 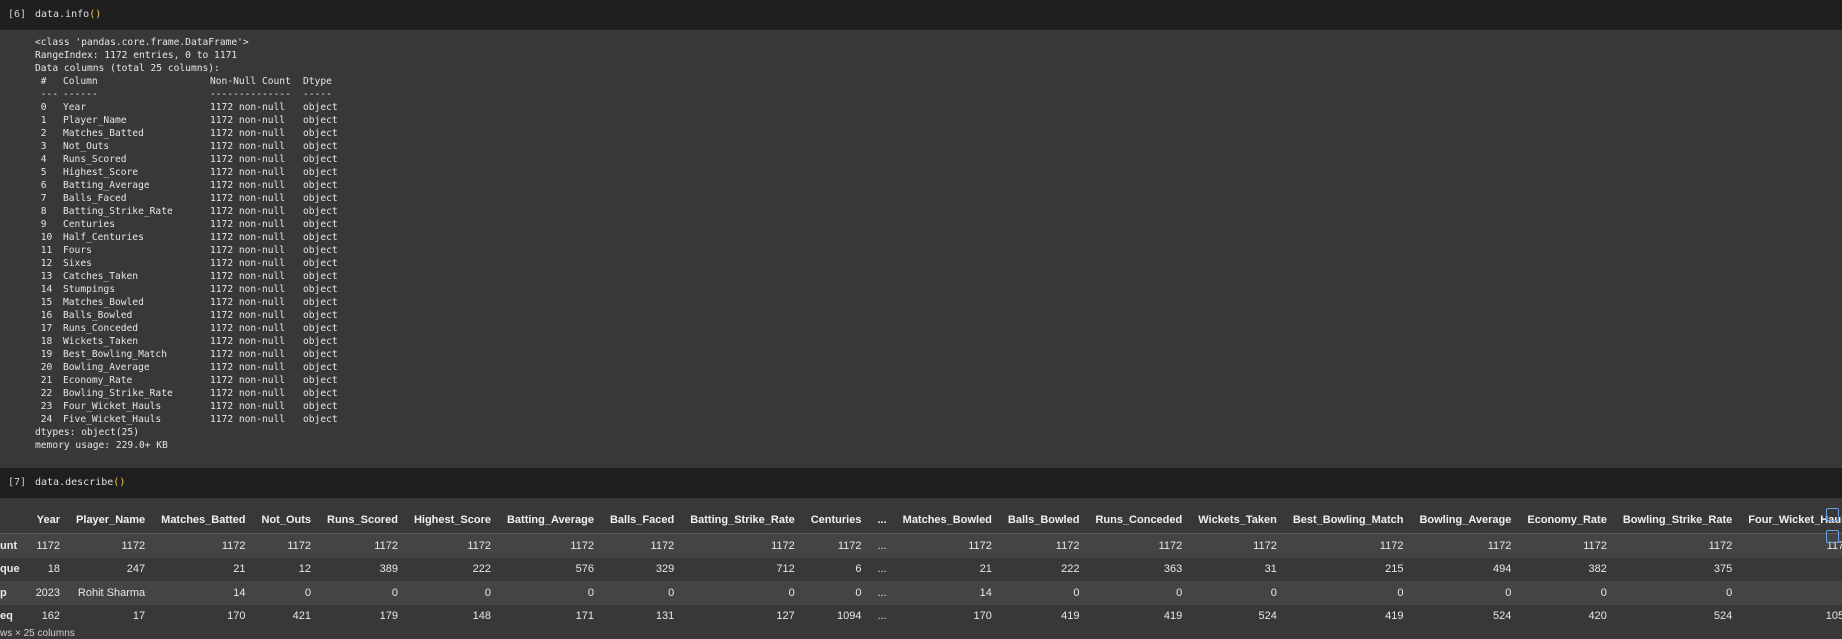 What do you see at coordinates (68, 14) in the screenshot?
I see `code-text: data.info()` at bounding box center [68, 14].